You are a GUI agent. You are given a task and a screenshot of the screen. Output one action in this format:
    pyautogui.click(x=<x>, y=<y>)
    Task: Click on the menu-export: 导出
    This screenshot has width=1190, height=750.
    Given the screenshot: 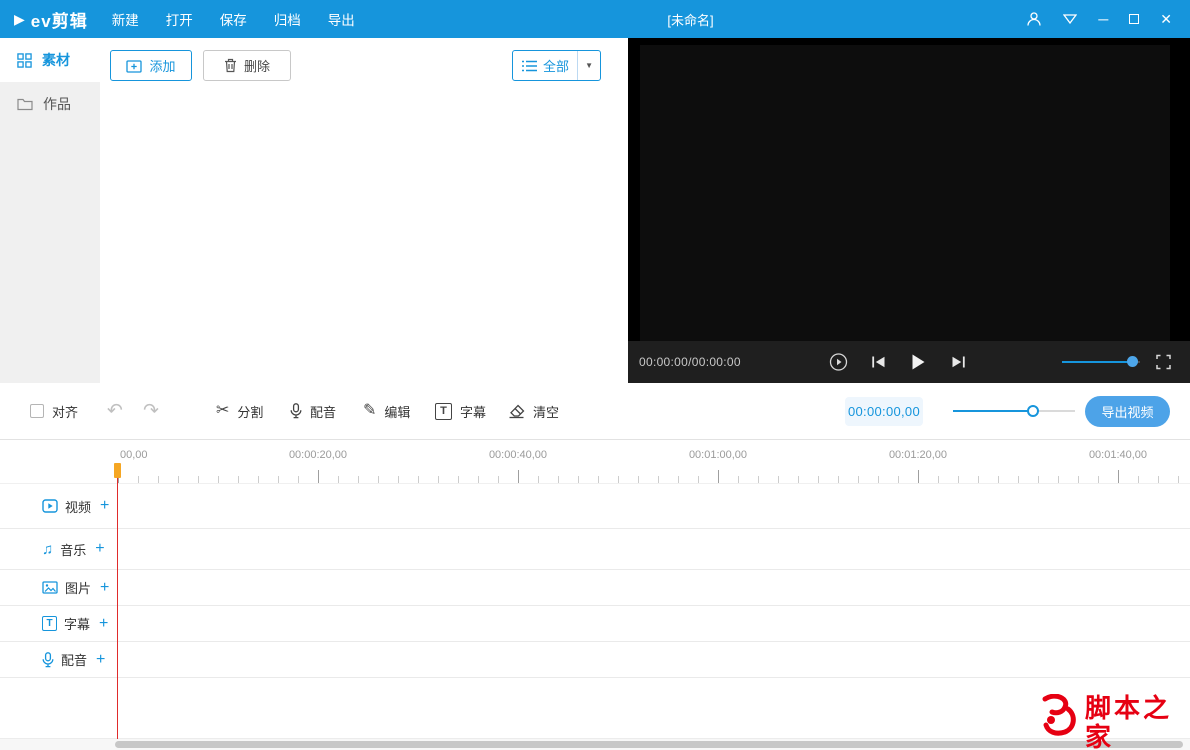 What is the action you would take?
    pyautogui.click(x=341, y=19)
    